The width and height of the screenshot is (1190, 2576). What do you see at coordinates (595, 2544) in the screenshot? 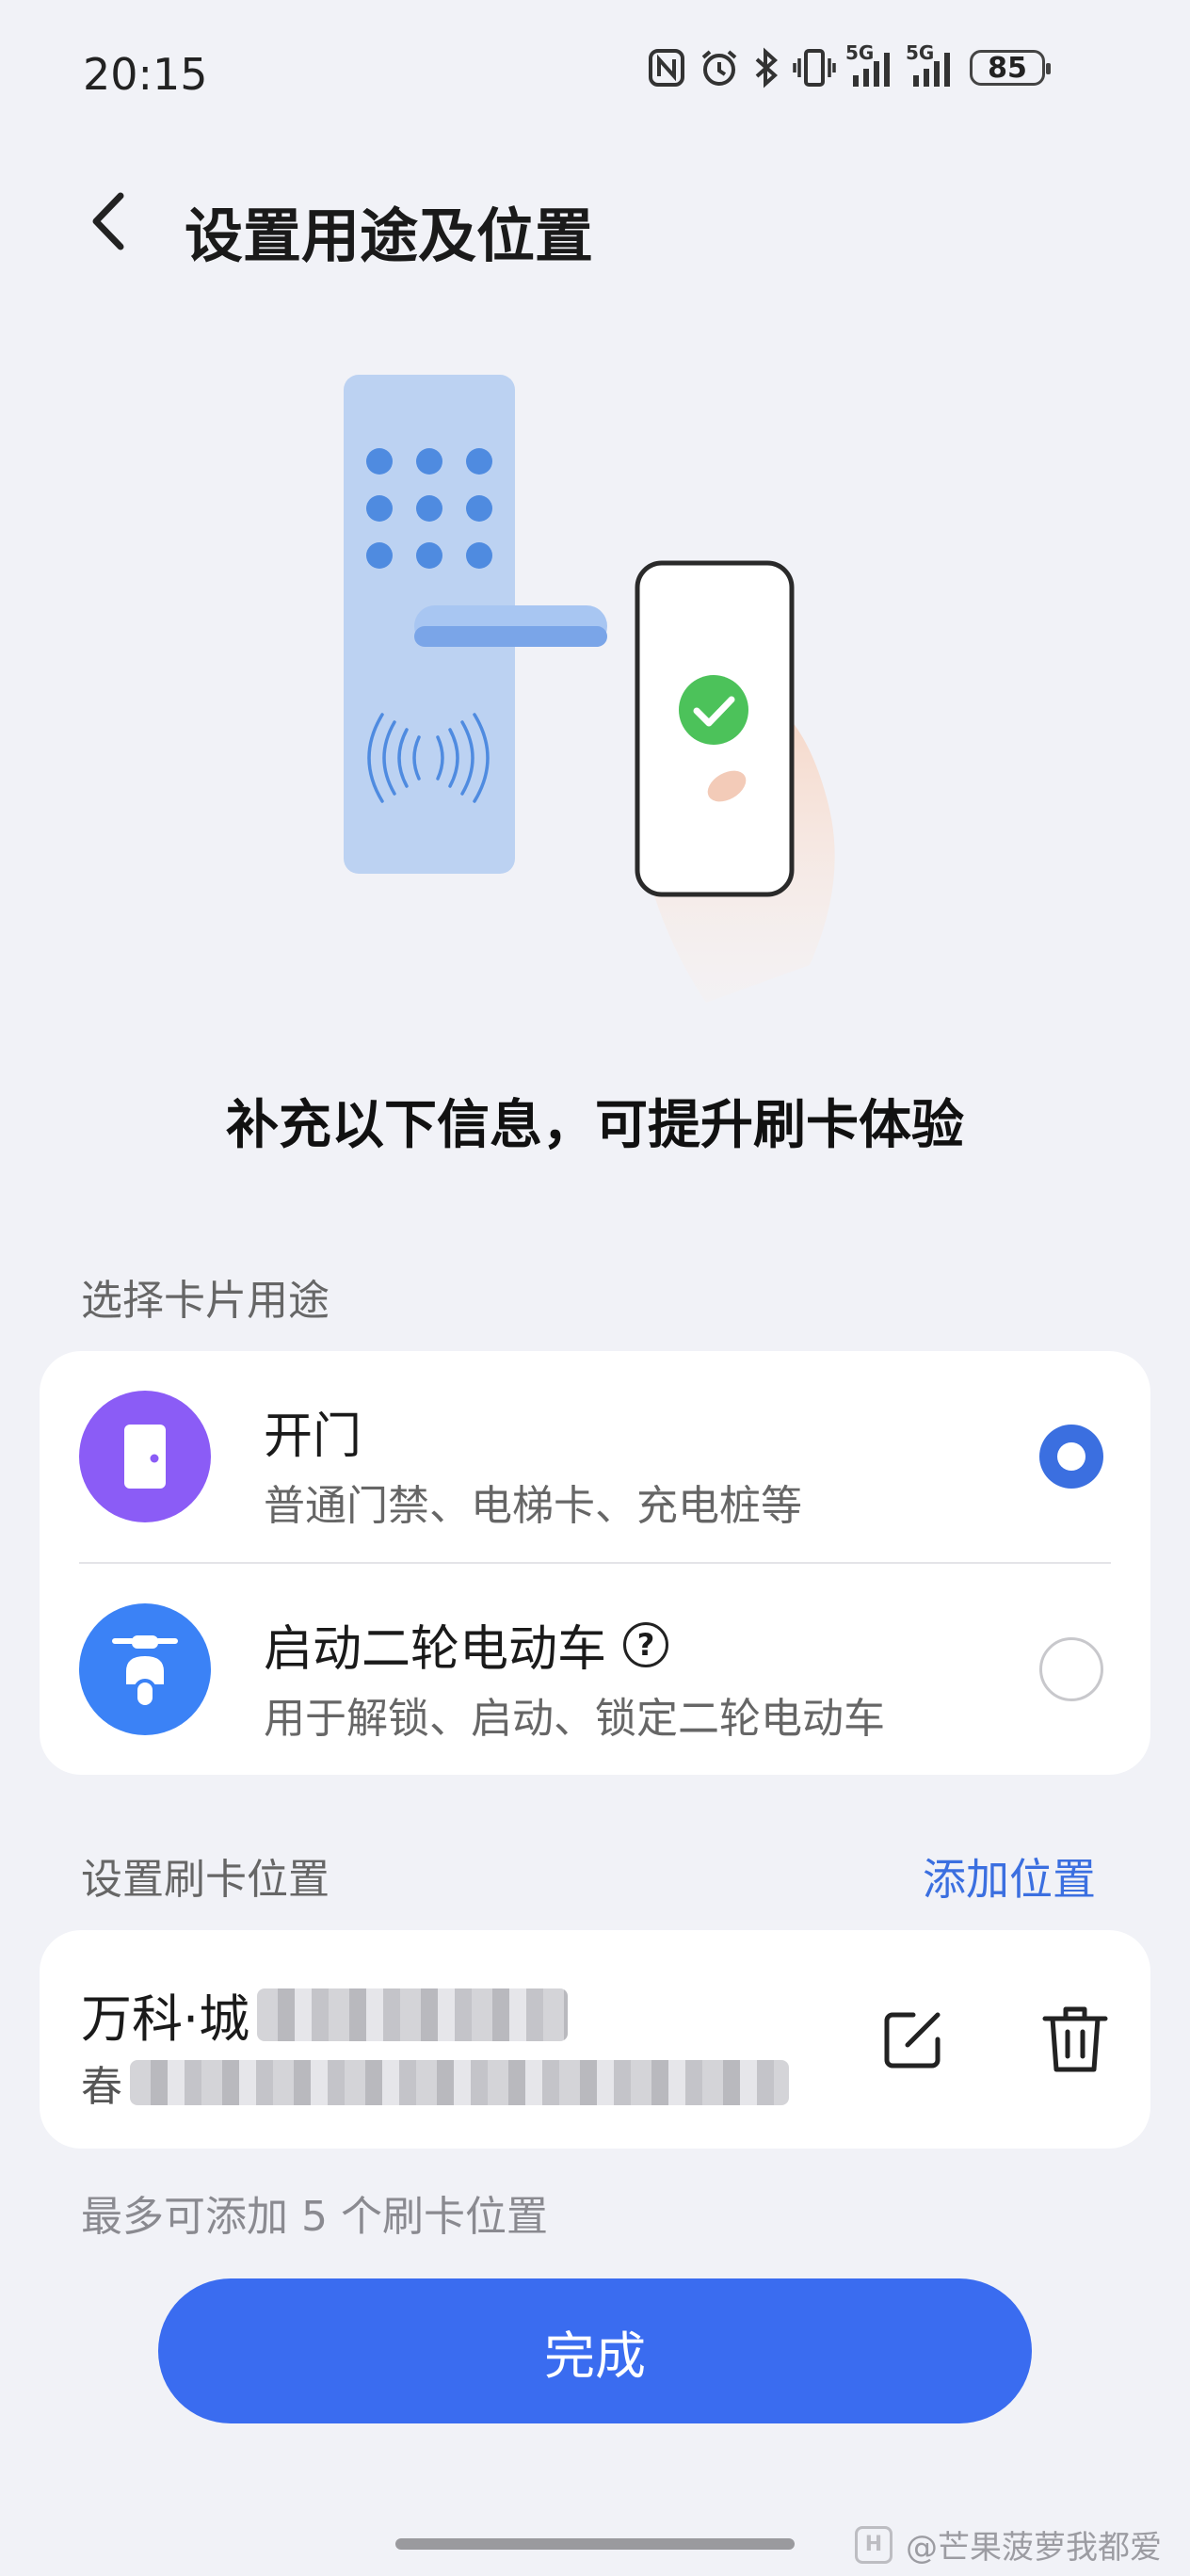
I see `home-indicator` at bounding box center [595, 2544].